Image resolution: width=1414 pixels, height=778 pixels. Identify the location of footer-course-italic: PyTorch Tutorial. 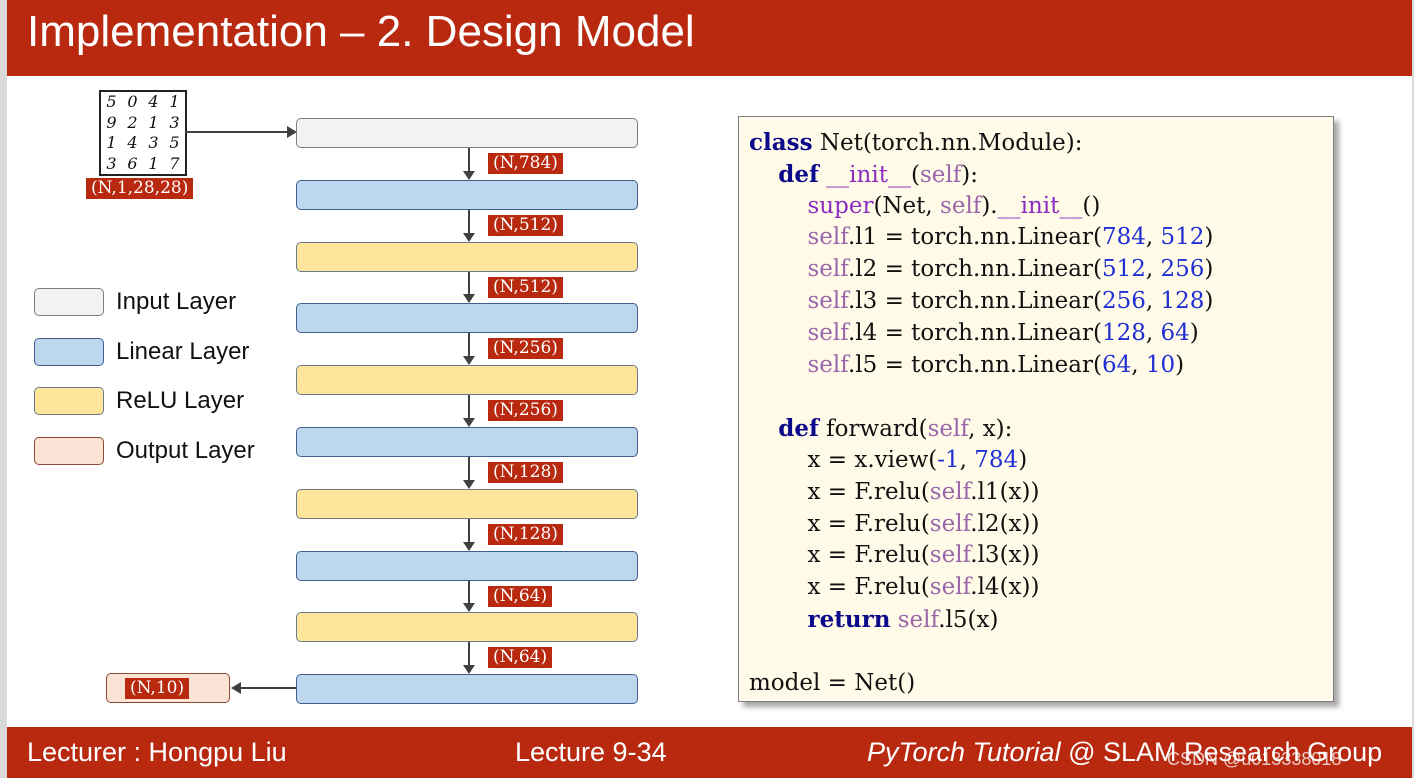
(964, 752).